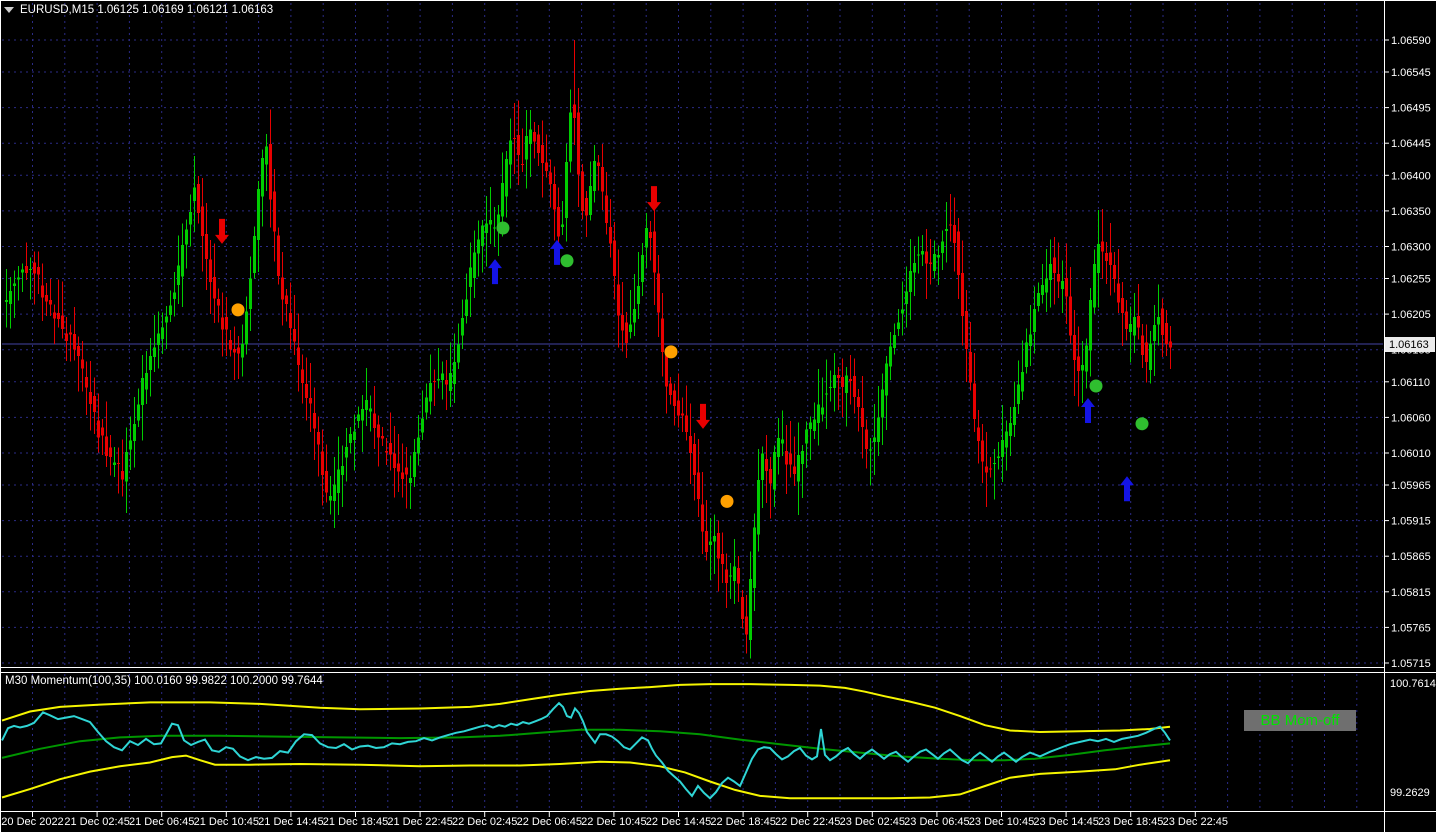 Image resolution: width=1436 pixels, height=832 pixels. What do you see at coordinates (1411, 280) in the screenshot?
I see `price-axis-label: 1.06255` at bounding box center [1411, 280].